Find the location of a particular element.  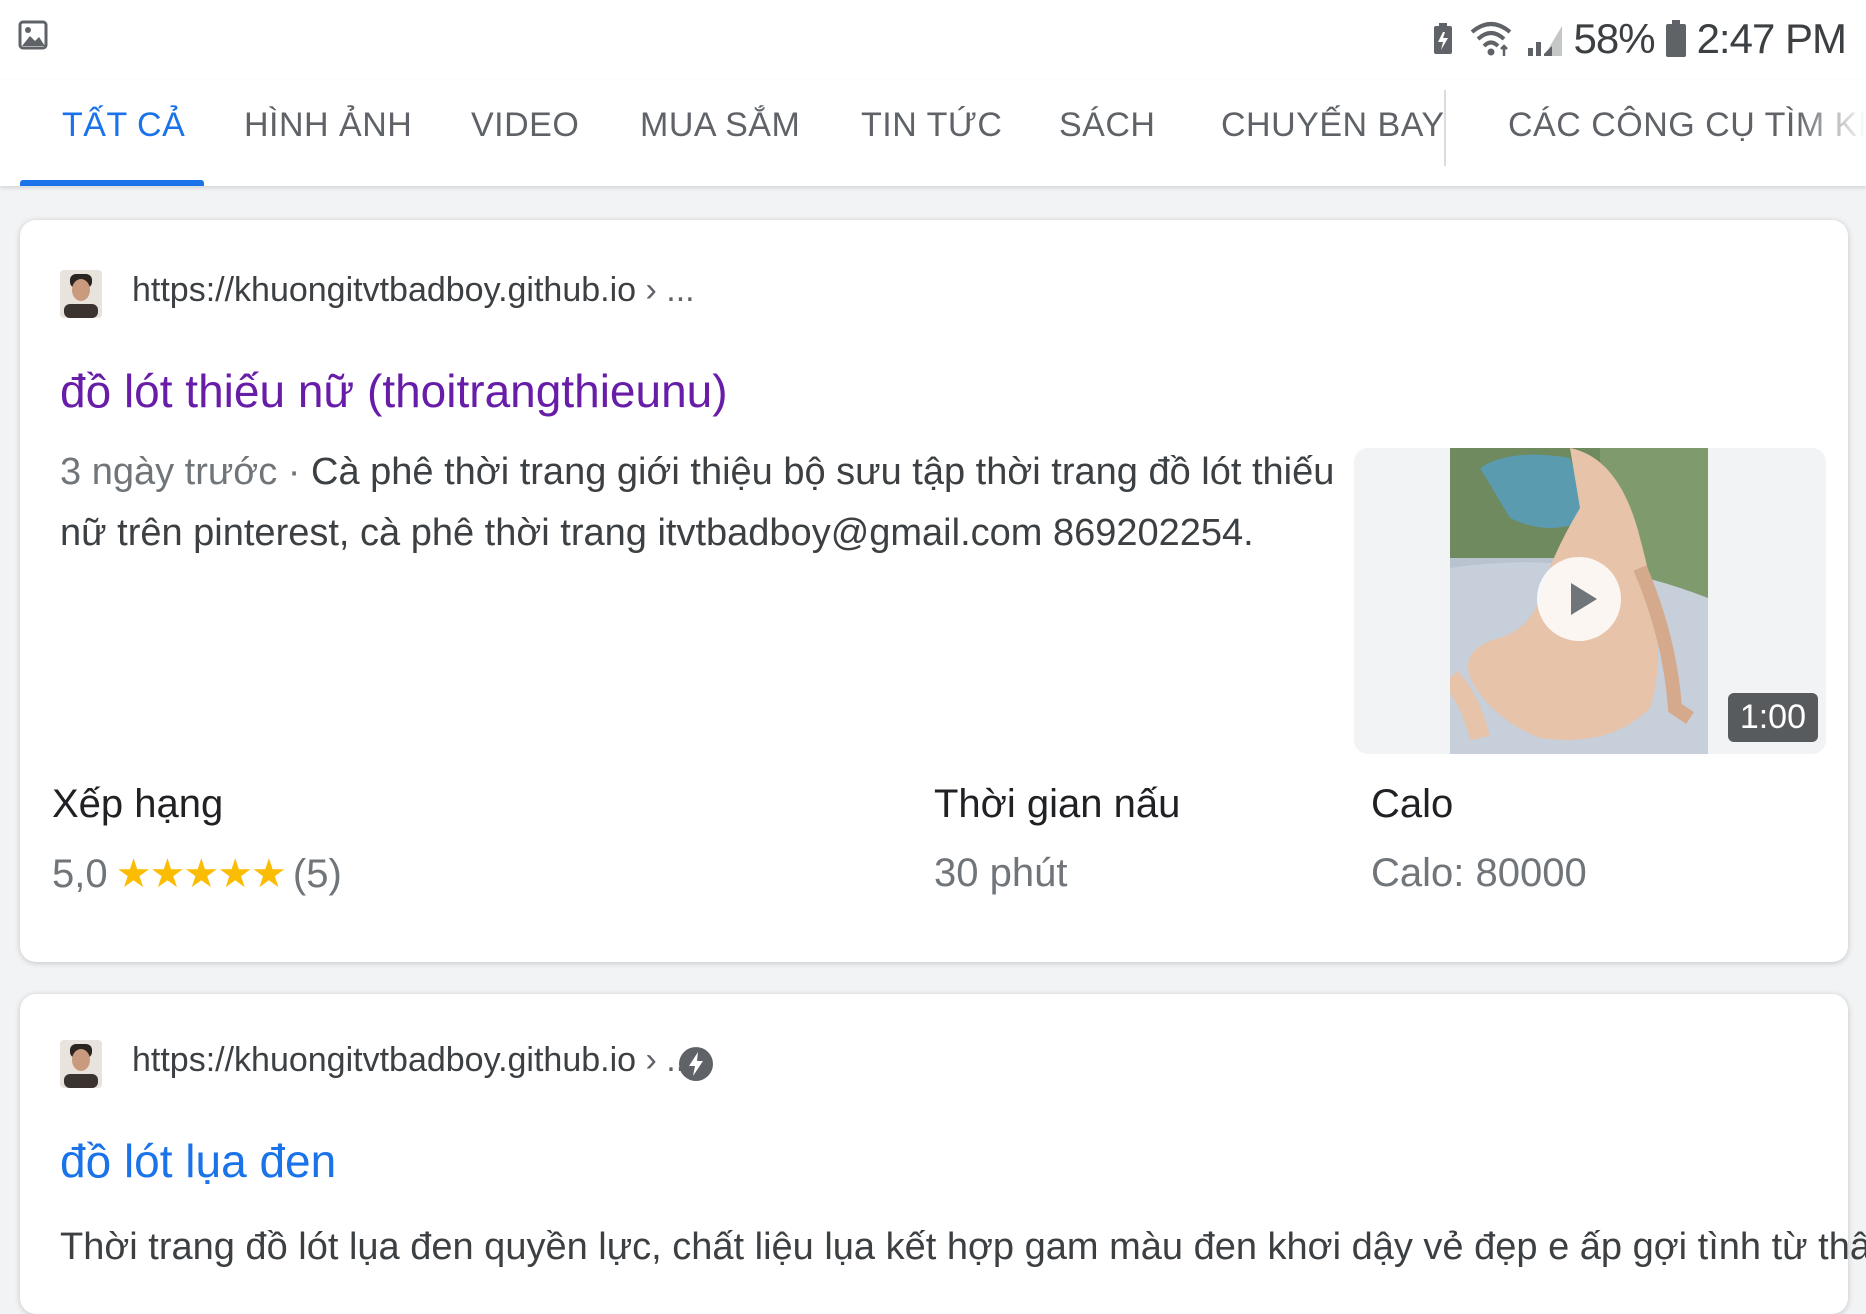

fact-calories-value: Calo: 80000 is located at coordinates (1479, 873).